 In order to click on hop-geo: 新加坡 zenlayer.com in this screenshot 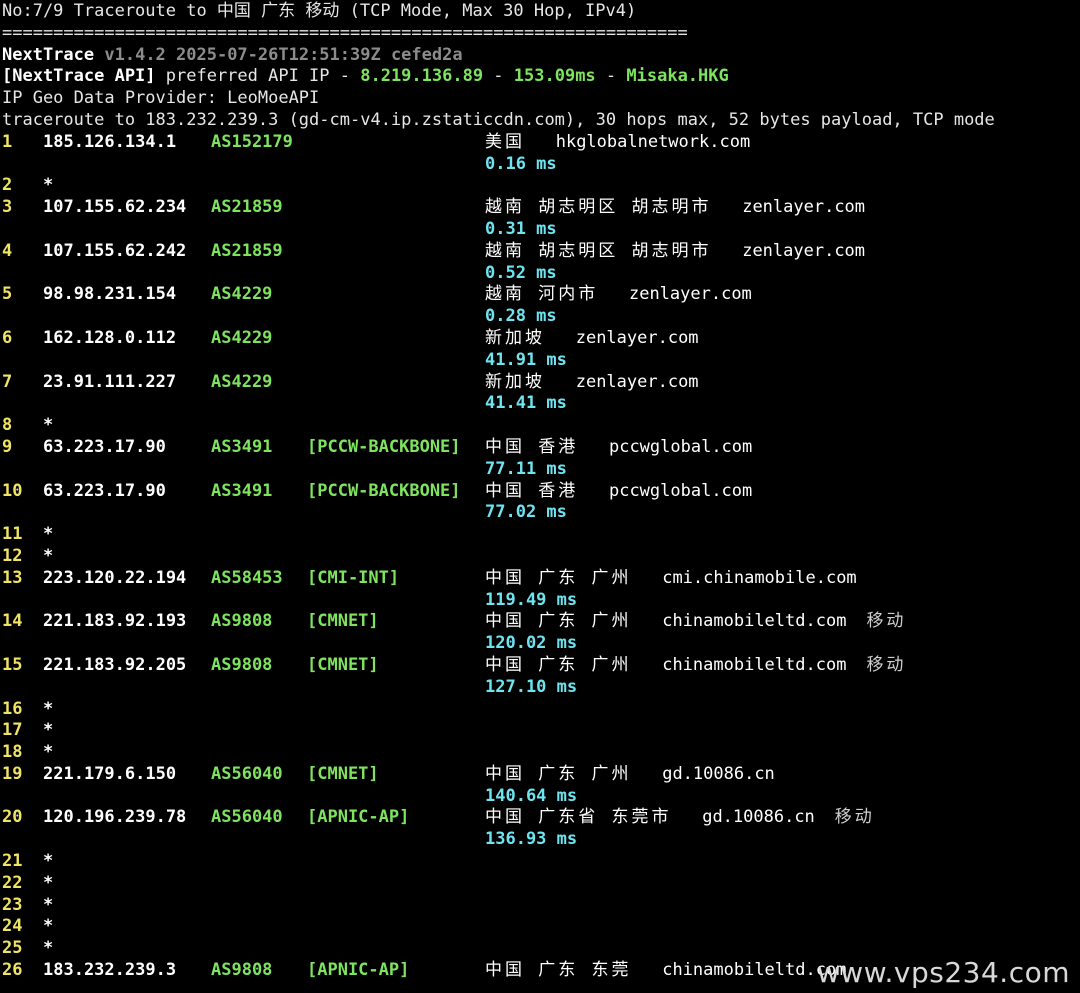, I will do `click(592, 339)`.